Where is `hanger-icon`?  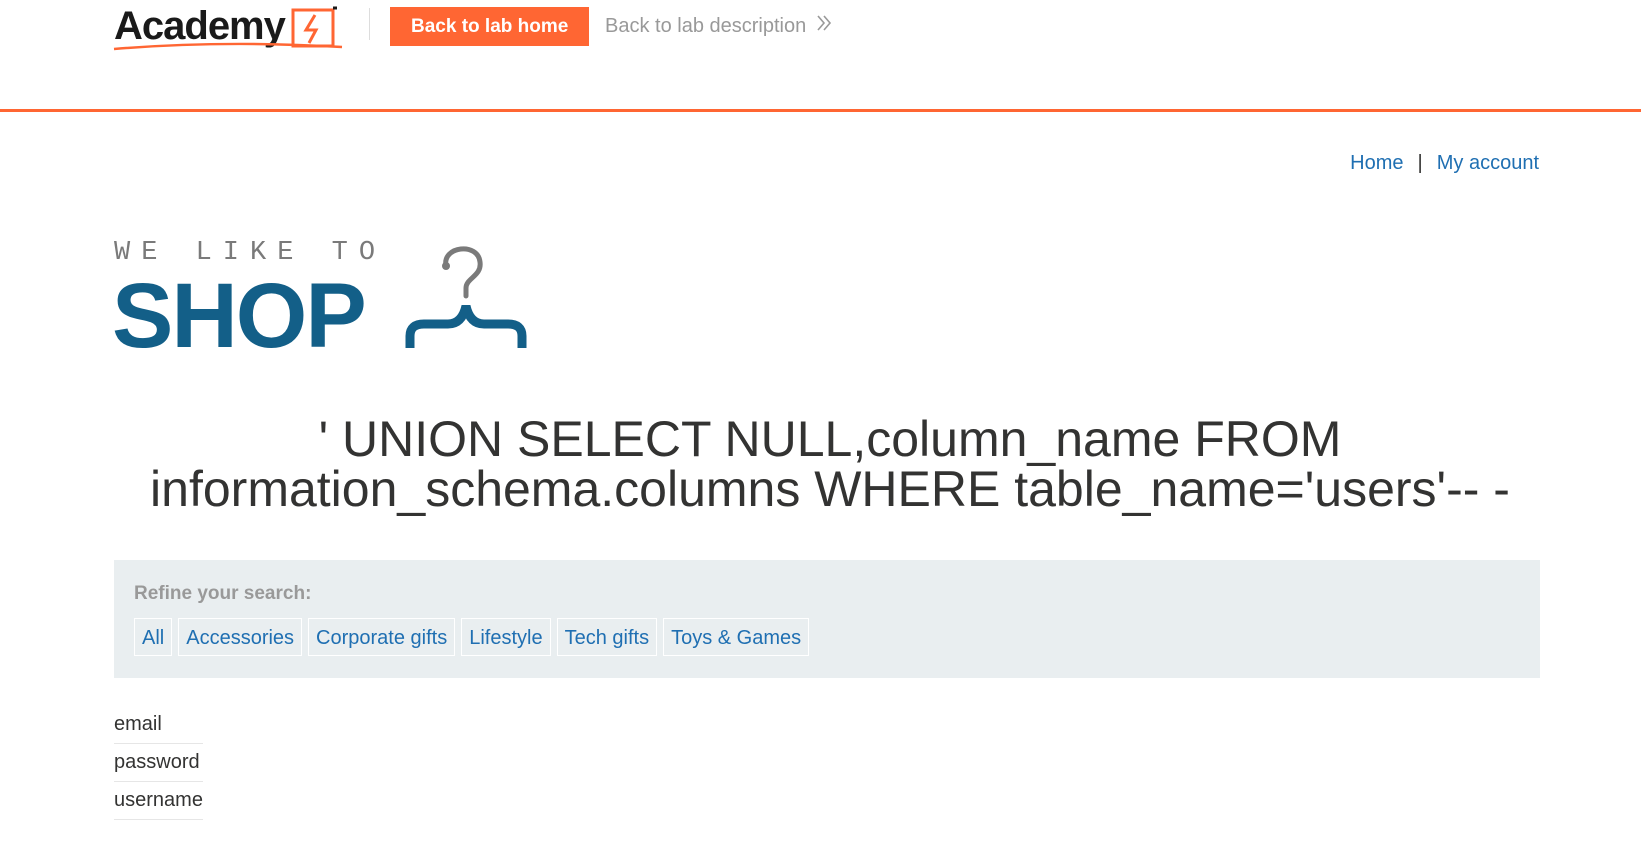
hanger-icon is located at coordinates (466, 297).